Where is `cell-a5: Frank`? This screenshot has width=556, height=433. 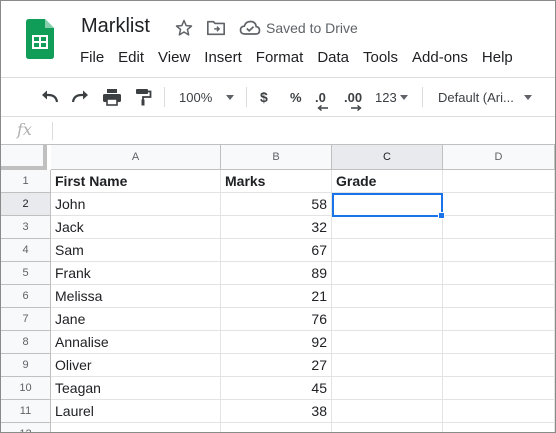
cell-a5: Frank is located at coordinates (136, 273).